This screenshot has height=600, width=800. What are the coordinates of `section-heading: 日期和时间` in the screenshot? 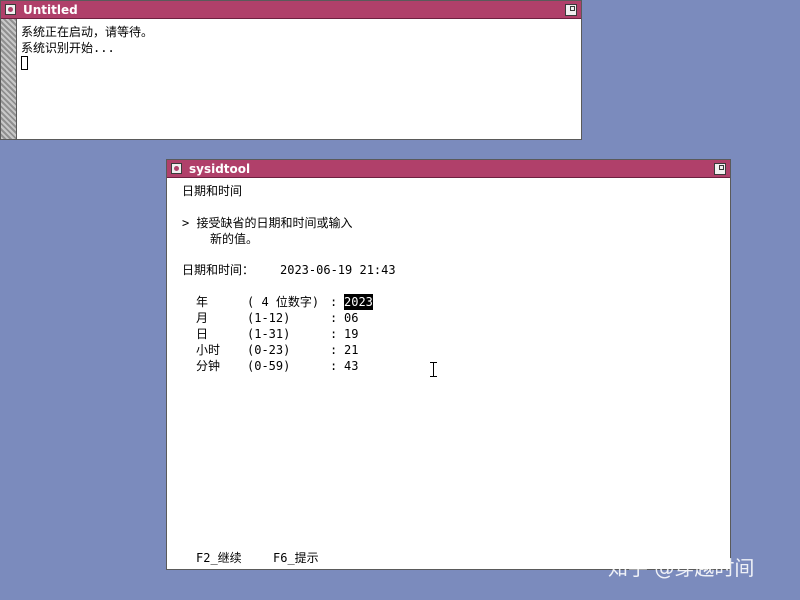 It's located at (212, 191).